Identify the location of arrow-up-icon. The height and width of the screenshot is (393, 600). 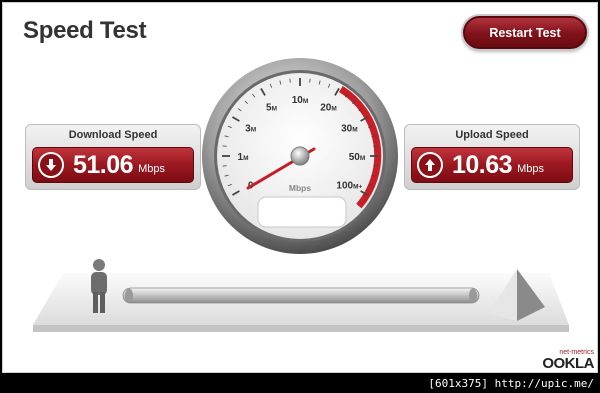
(430, 165).